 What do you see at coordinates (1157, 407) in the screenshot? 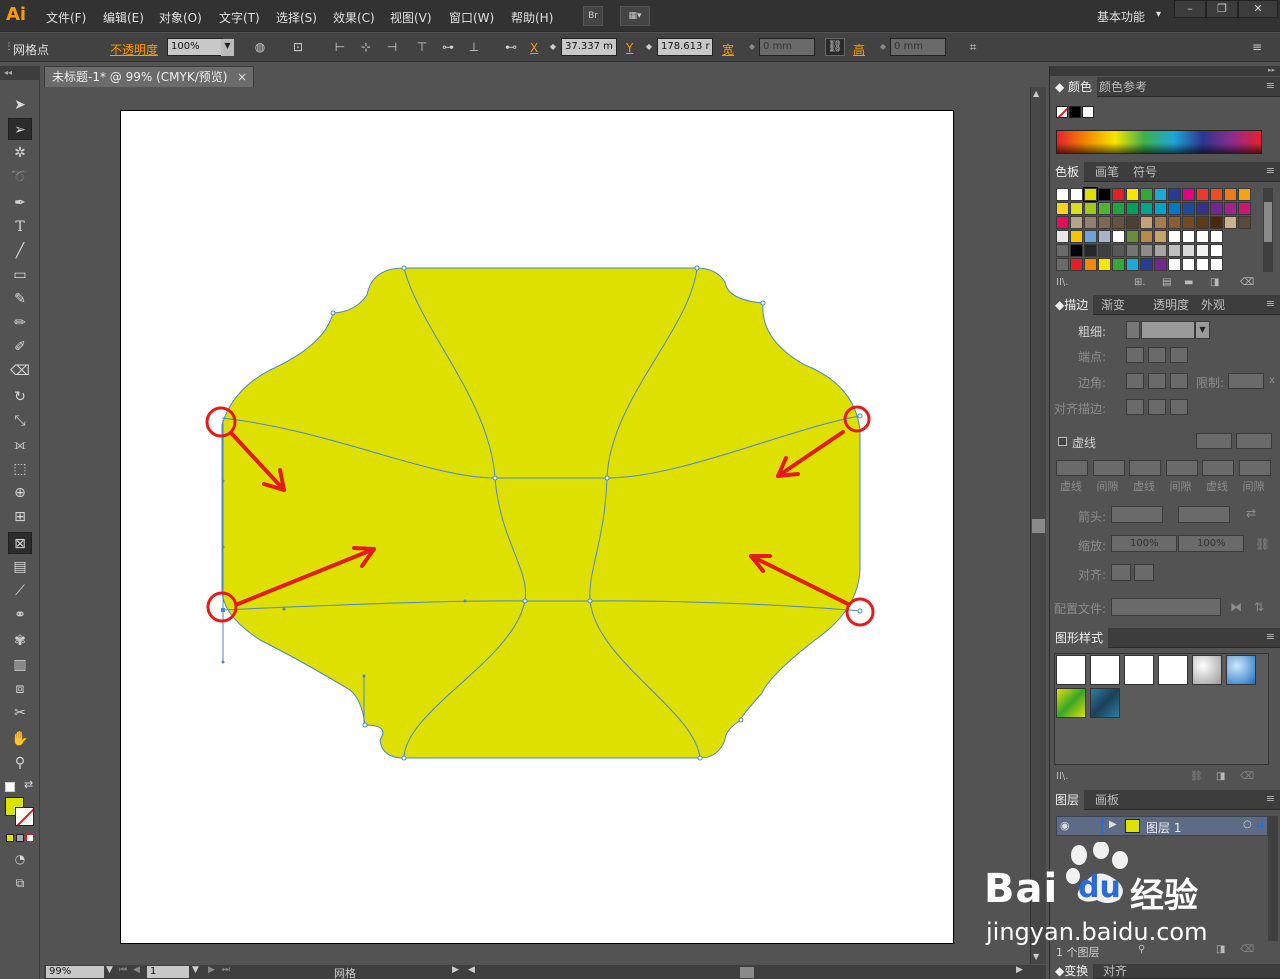
I see `align-inside-stroke-icon` at bounding box center [1157, 407].